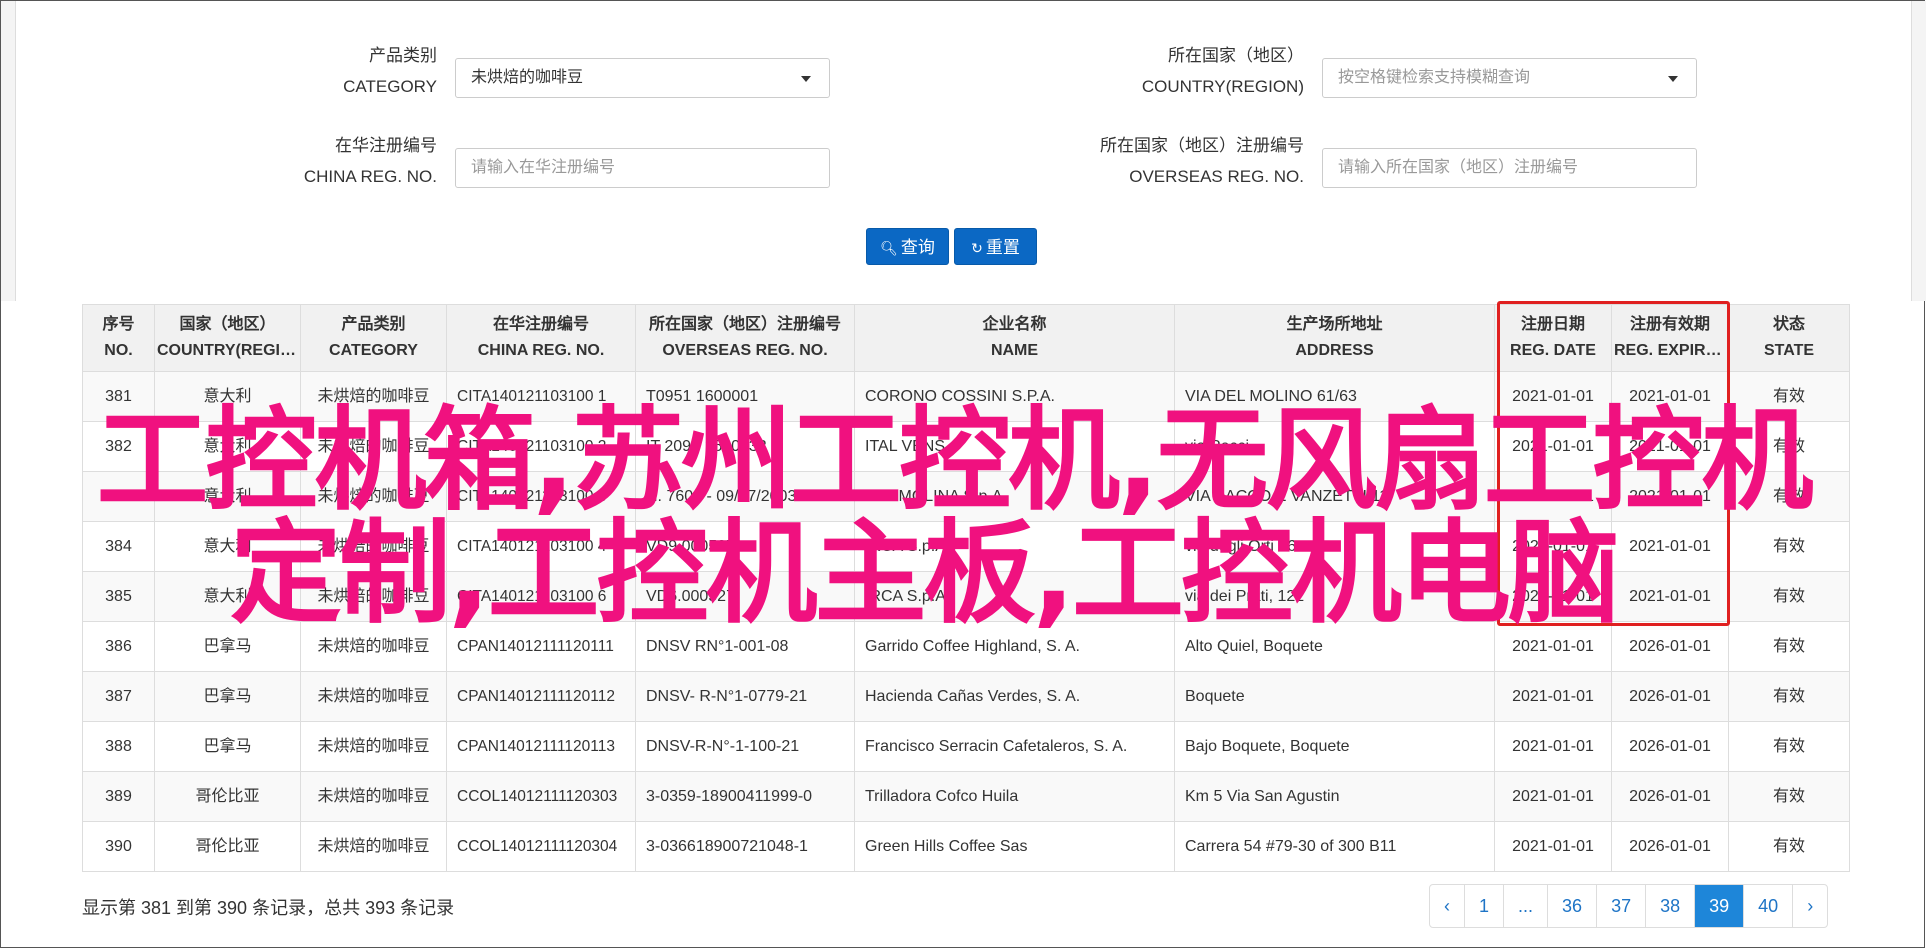 Image resolution: width=1927 pixels, height=950 pixels. What do you see at coordinates (1620, 906) in the screenshot?
I see `page-button: 37` at bounding box center [1620, 906].